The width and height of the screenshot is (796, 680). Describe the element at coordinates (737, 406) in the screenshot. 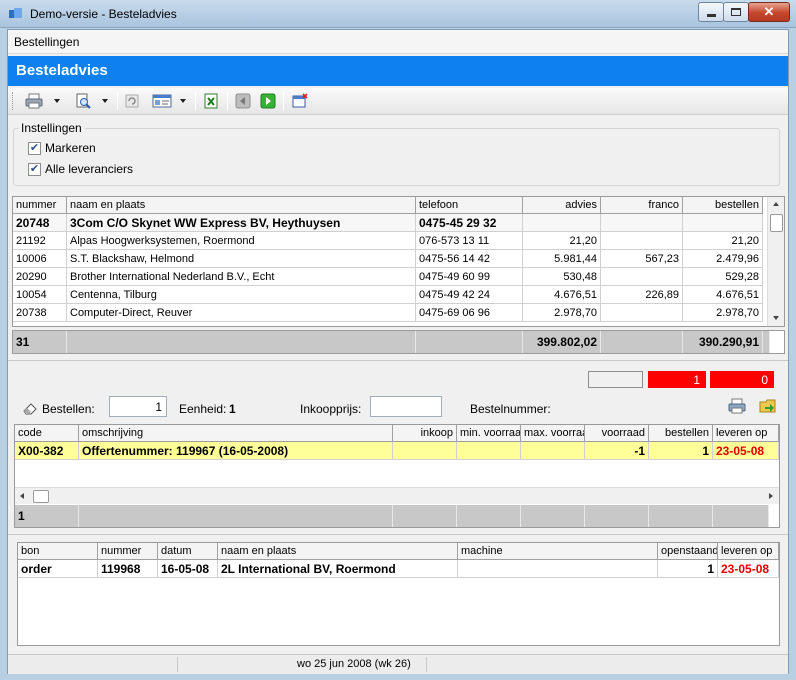

I see `print-order-button` at that location.